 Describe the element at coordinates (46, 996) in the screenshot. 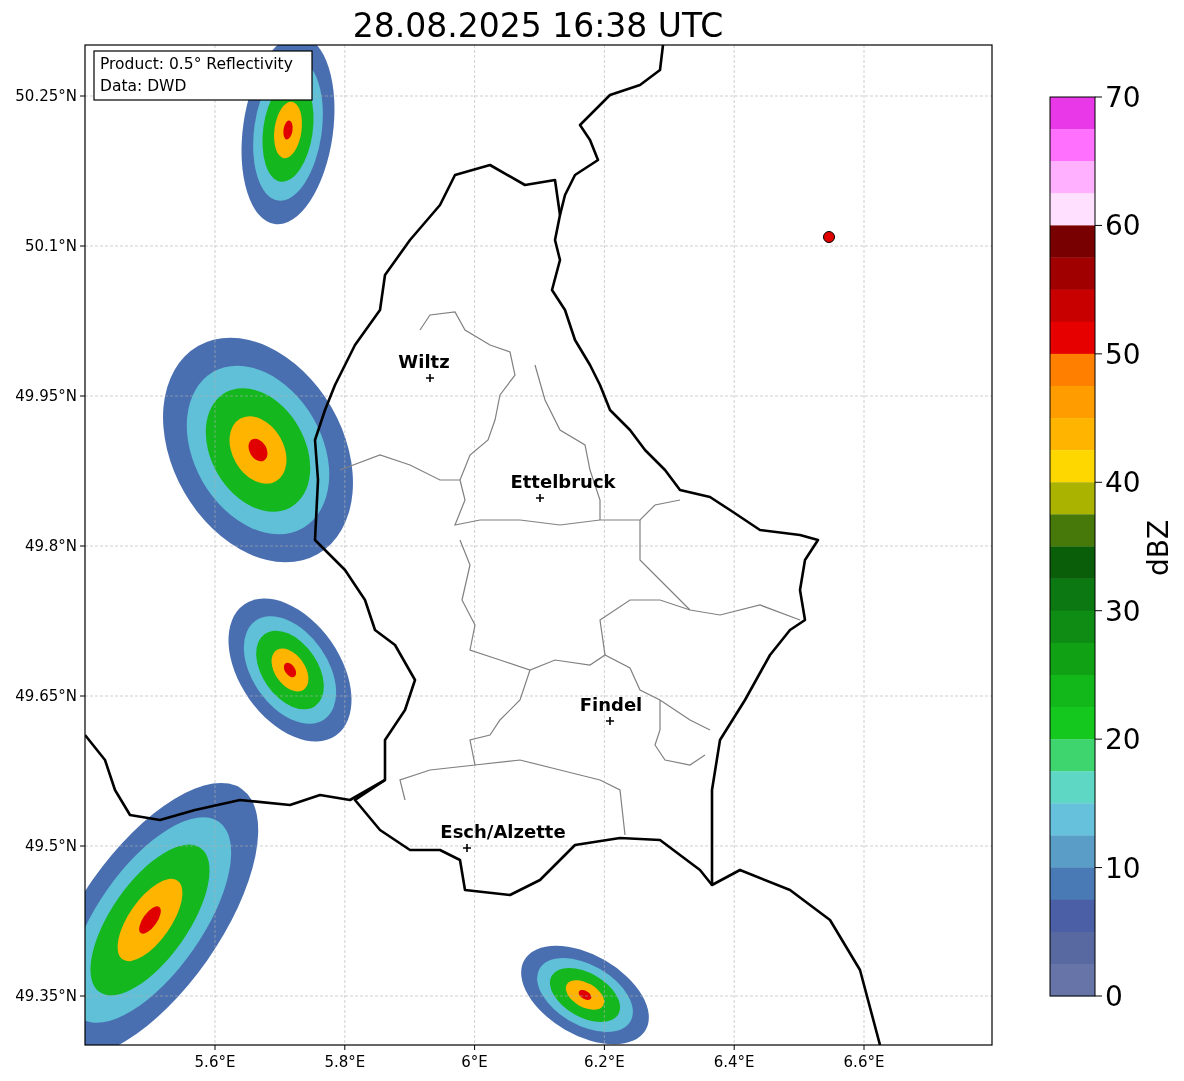

I see `latitude-label: 49.35°N` at that location.